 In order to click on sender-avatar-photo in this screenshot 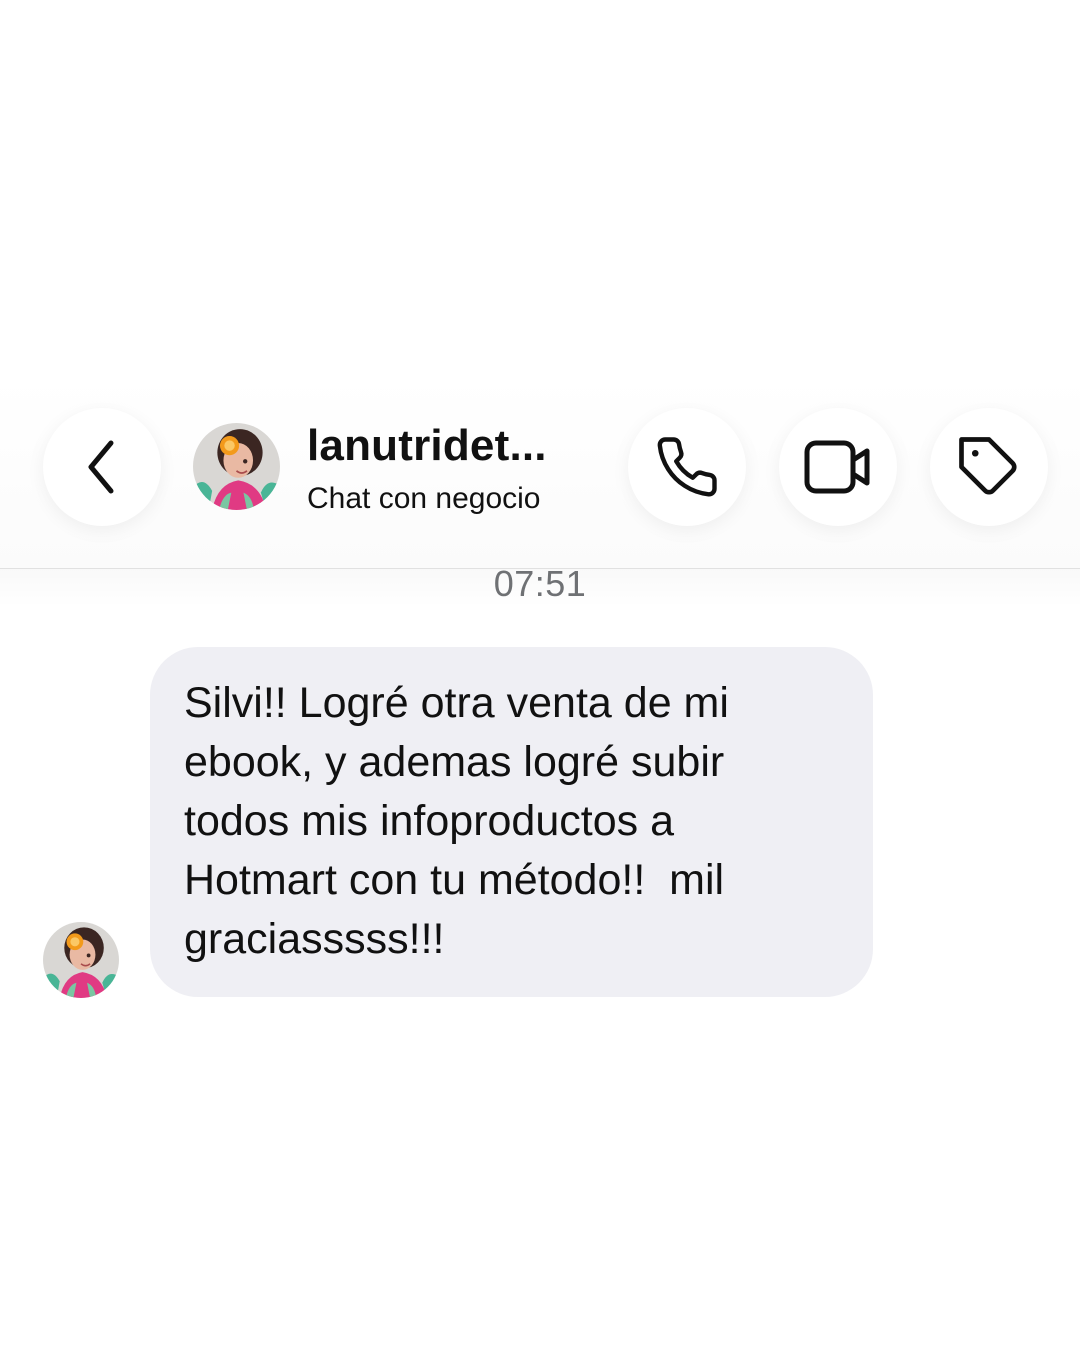, I will do `click(81, 960)`.